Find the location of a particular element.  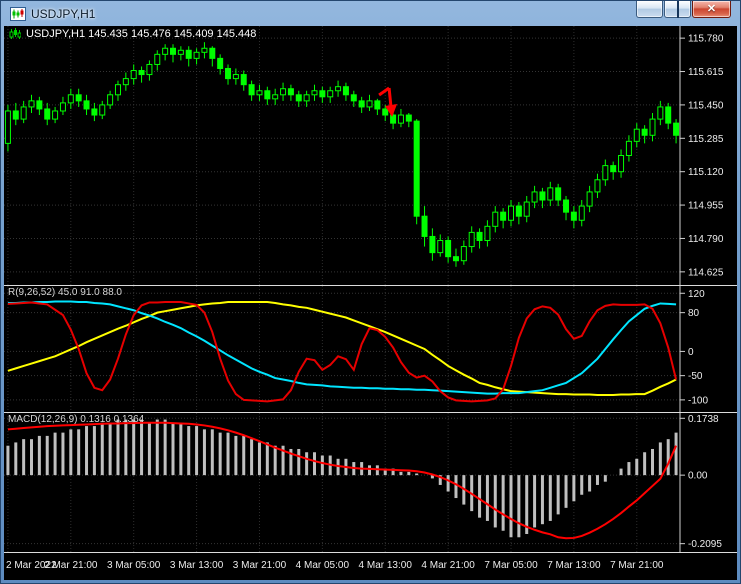

restore-button is located at coordinates (677, 9).